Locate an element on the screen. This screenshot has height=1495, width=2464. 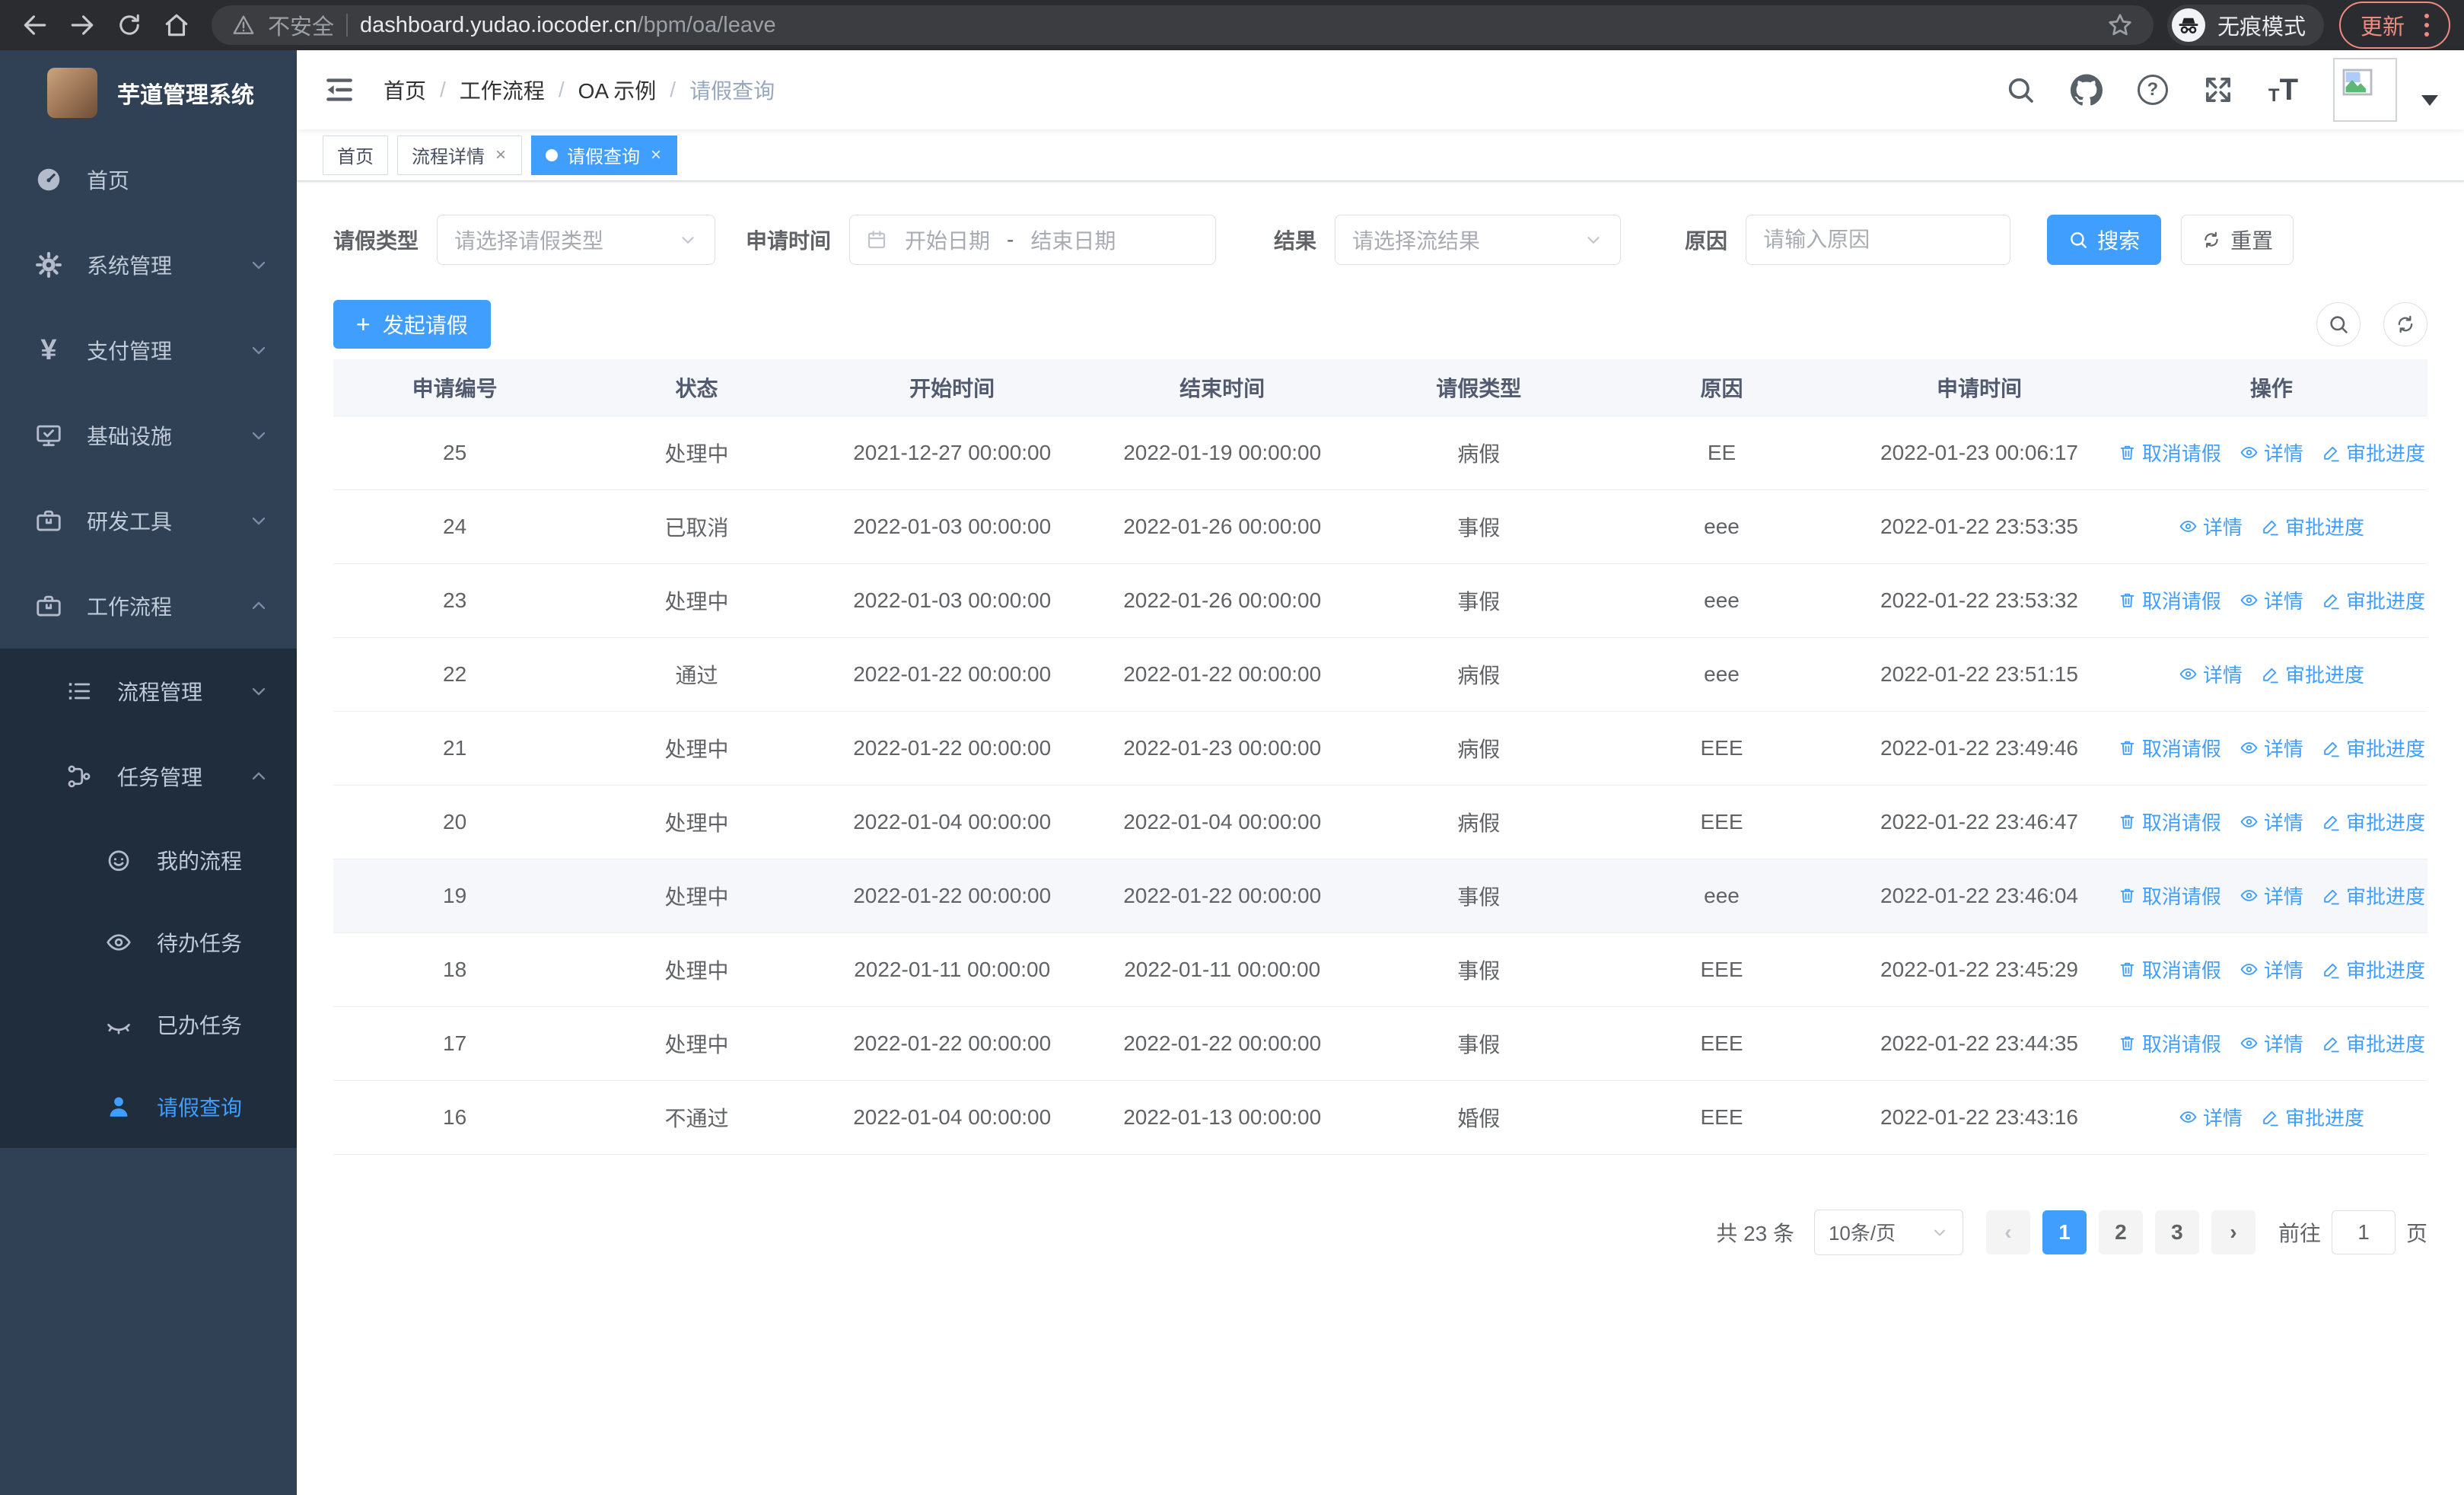
reason-input is located at coordinates (1878, 240).